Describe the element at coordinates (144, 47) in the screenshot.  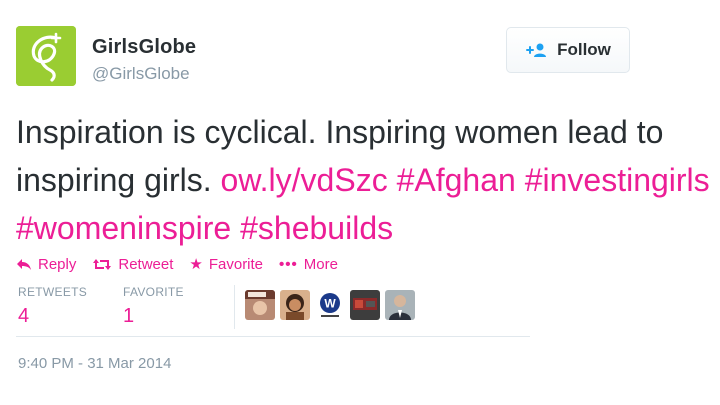
I see `display-name: GirlsGlobe` at that location.